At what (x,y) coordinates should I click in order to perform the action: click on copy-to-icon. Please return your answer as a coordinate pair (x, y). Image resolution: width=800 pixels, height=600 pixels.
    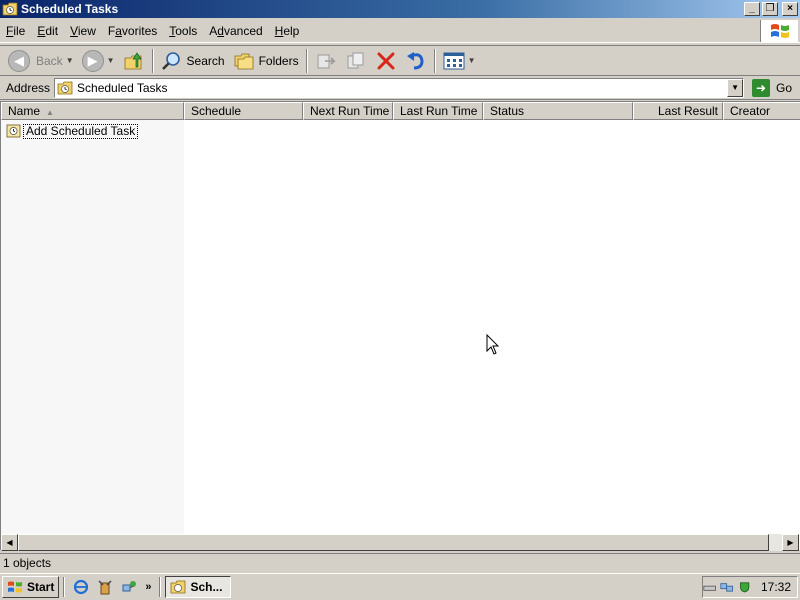
    Looking at the image, I should click on (355, 60).